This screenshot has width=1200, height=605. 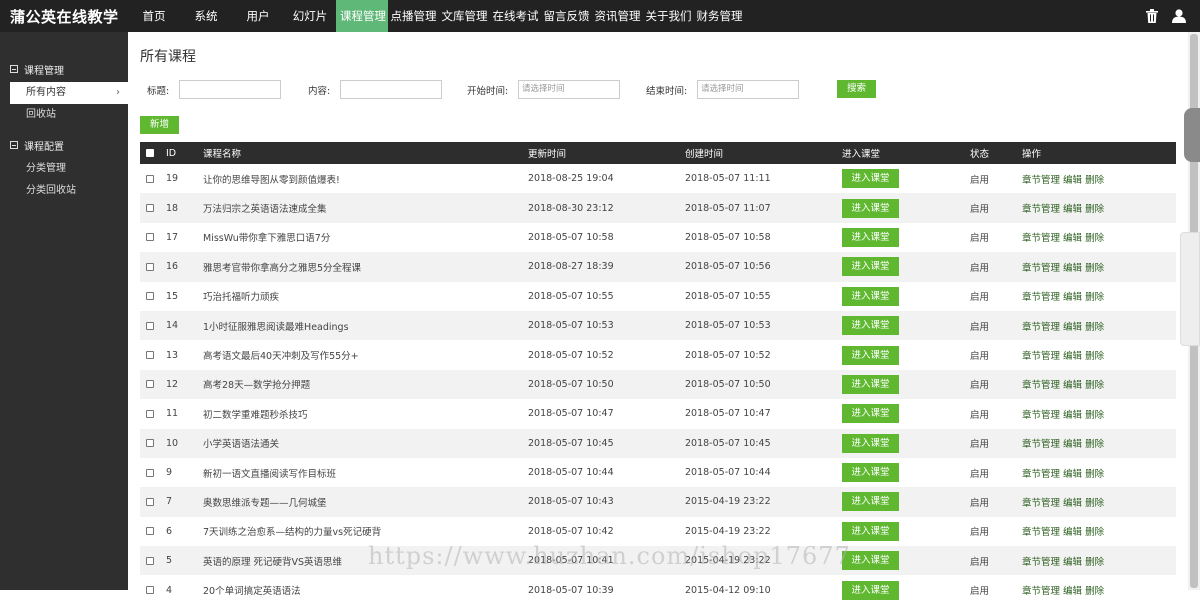 I want to click on nav-home: 首页, so click(x=154, y=16).